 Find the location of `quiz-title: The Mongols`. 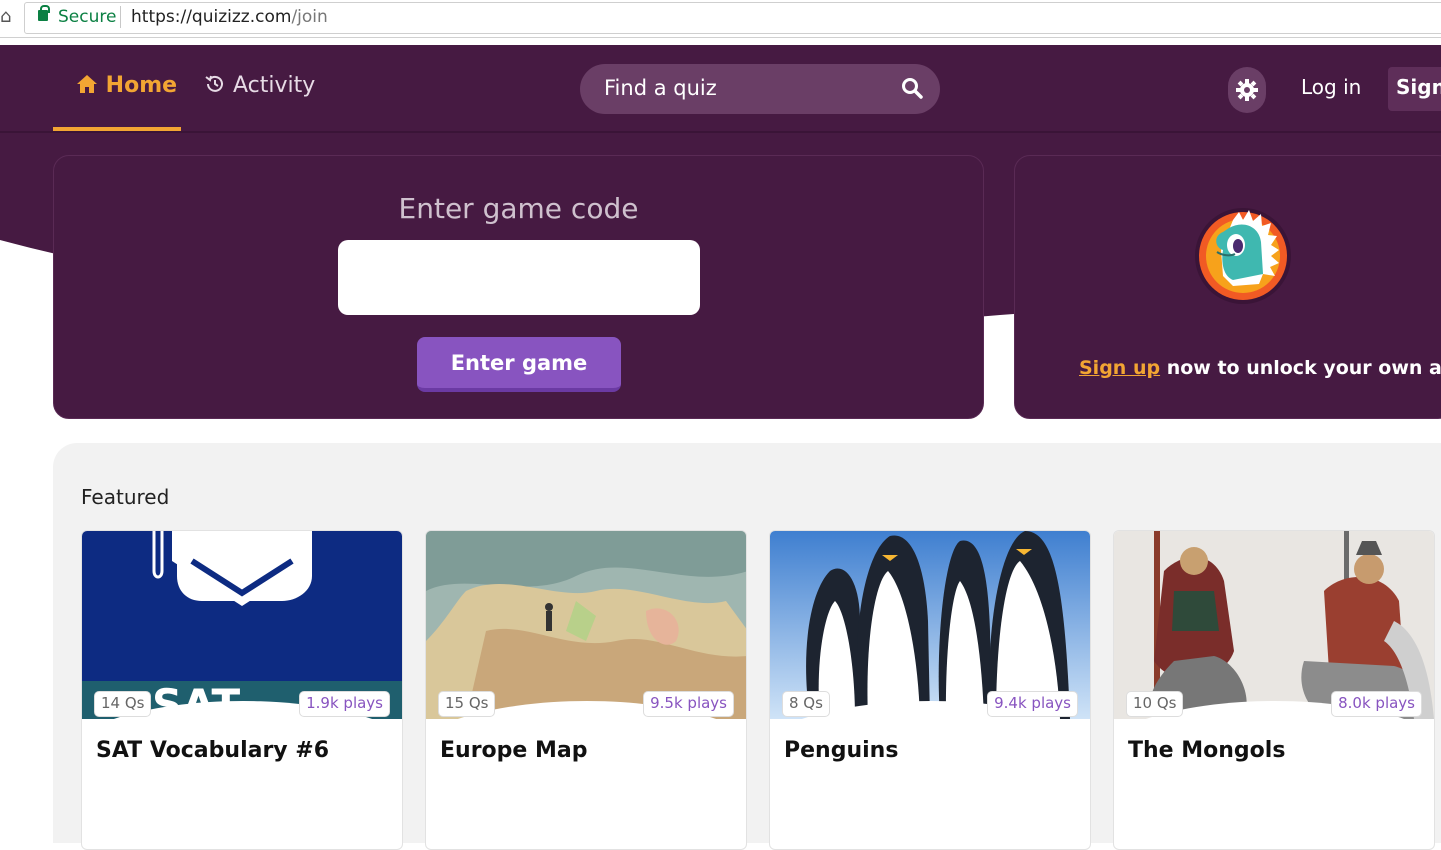

quiz-title: The Mongols is located at coordinates (1207, 750).